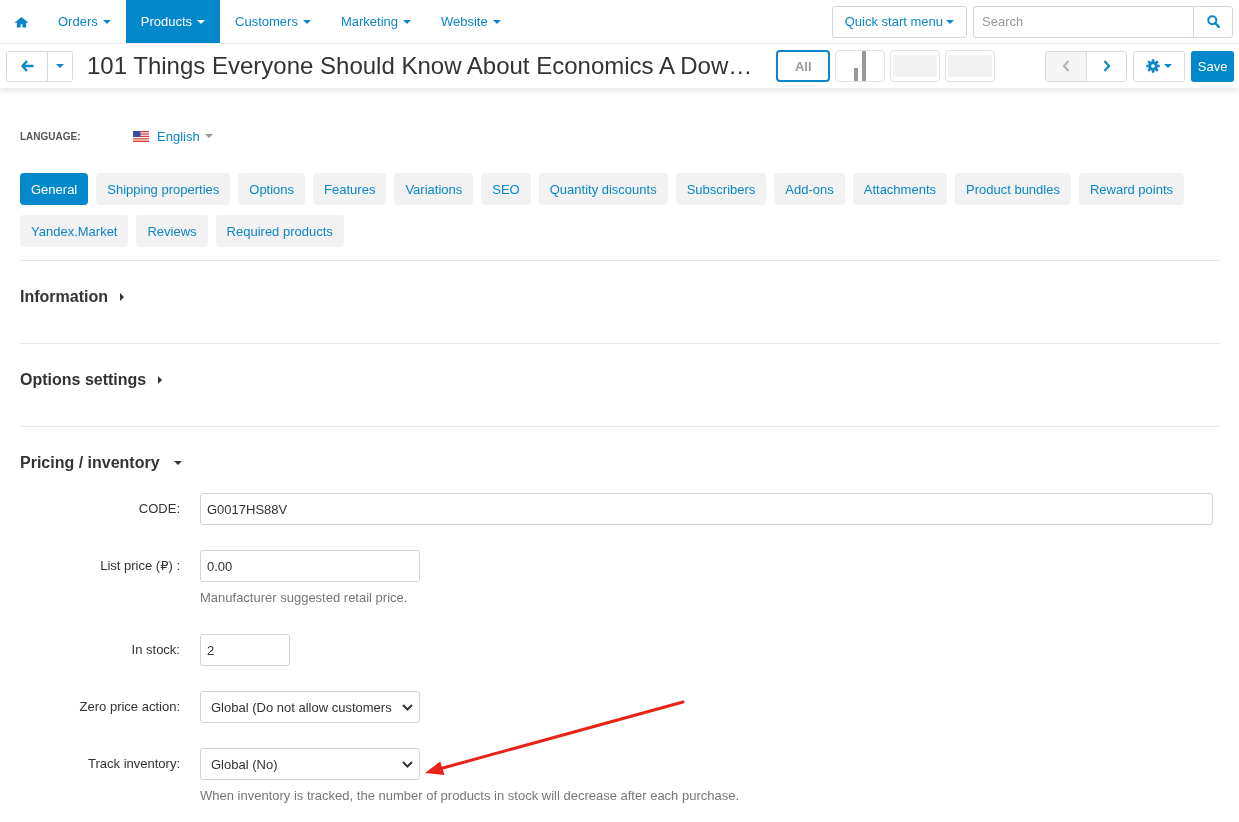  Describe the element at coordinates (140, 566) in the screenshot. I see `field-label: List price (₽) :` at that location.